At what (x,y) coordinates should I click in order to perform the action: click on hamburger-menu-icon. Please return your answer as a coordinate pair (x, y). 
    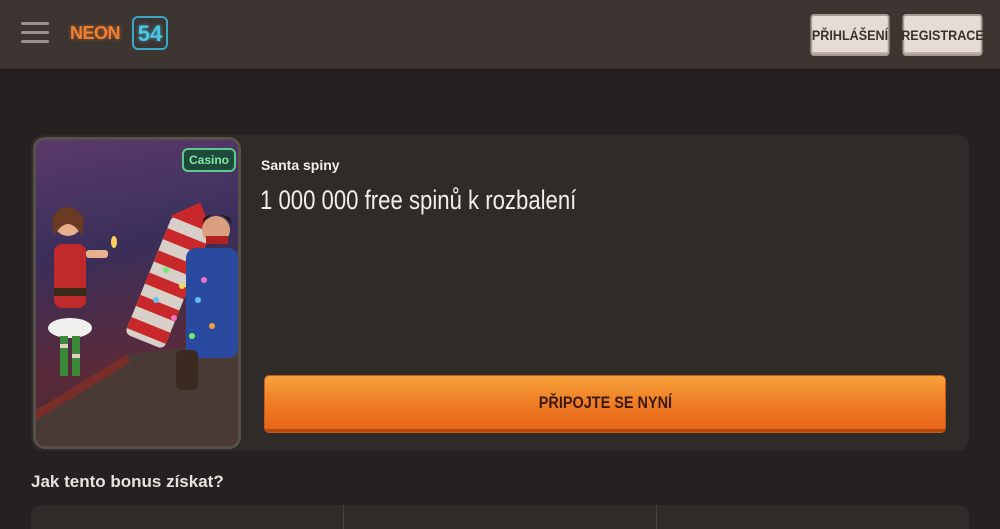
    Looking at the image, I should click on (35, 33).